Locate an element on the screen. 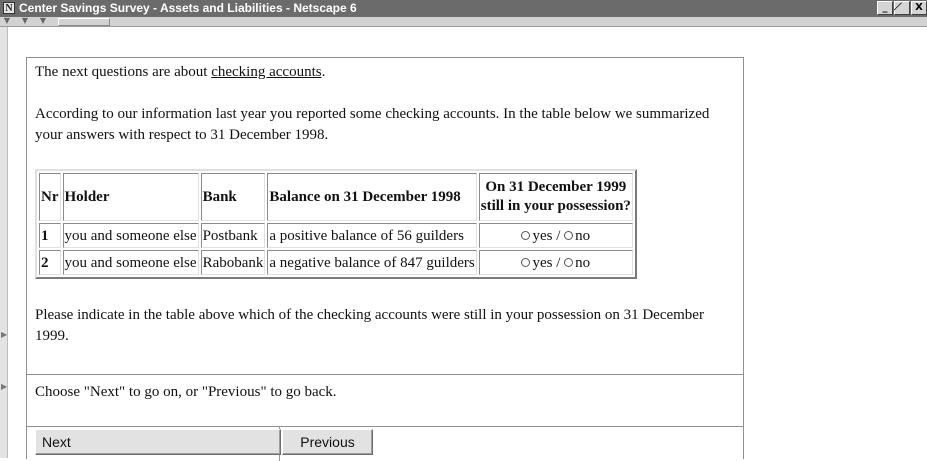 The width and height of the screenshot is (927, 461). possession-header-line1: On 31 December 1999 is located at coordinates (556, 187).